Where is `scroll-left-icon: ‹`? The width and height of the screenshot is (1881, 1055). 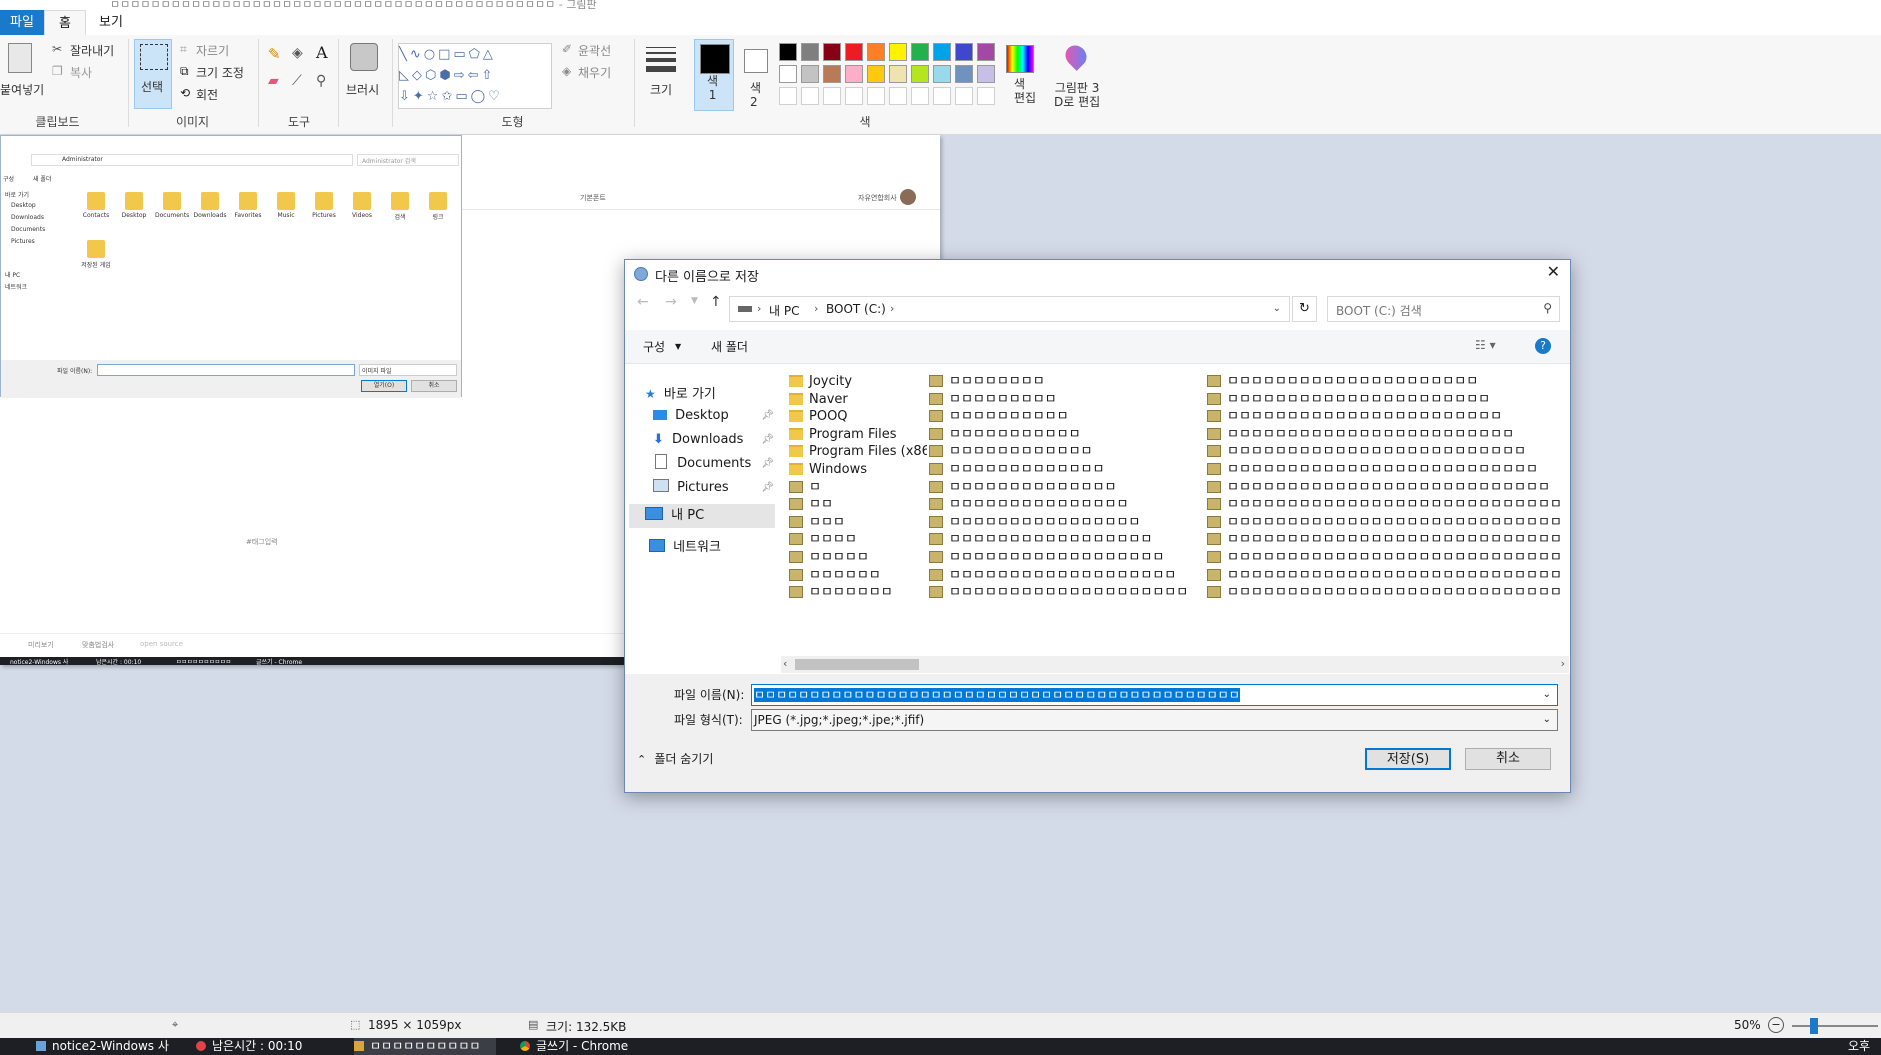 scroll-left-icon: ‹ is located at coordinates (785, 663).